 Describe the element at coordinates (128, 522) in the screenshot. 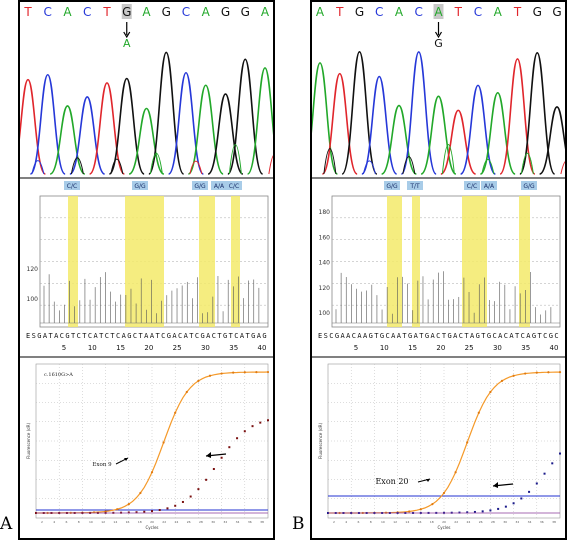

I see `amp-x-tick: 16` at that location.